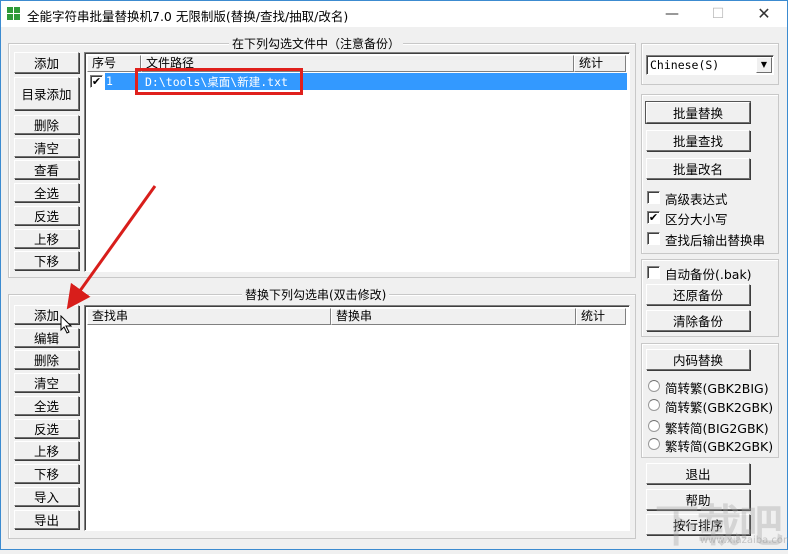 The width and height of the screenshot is (788, 554). Describe the element at coordinates (66, 324) in the screenshot. I see `mouse-cursor-icon` at that location.